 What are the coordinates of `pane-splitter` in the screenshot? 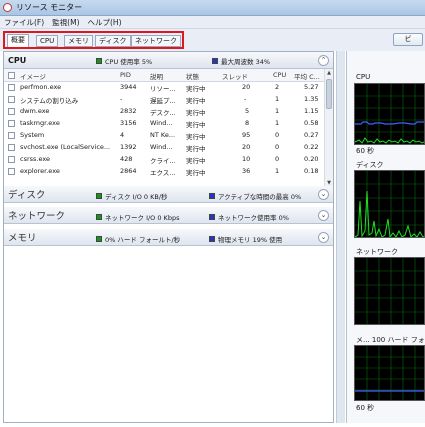 It's located at (340, 237).